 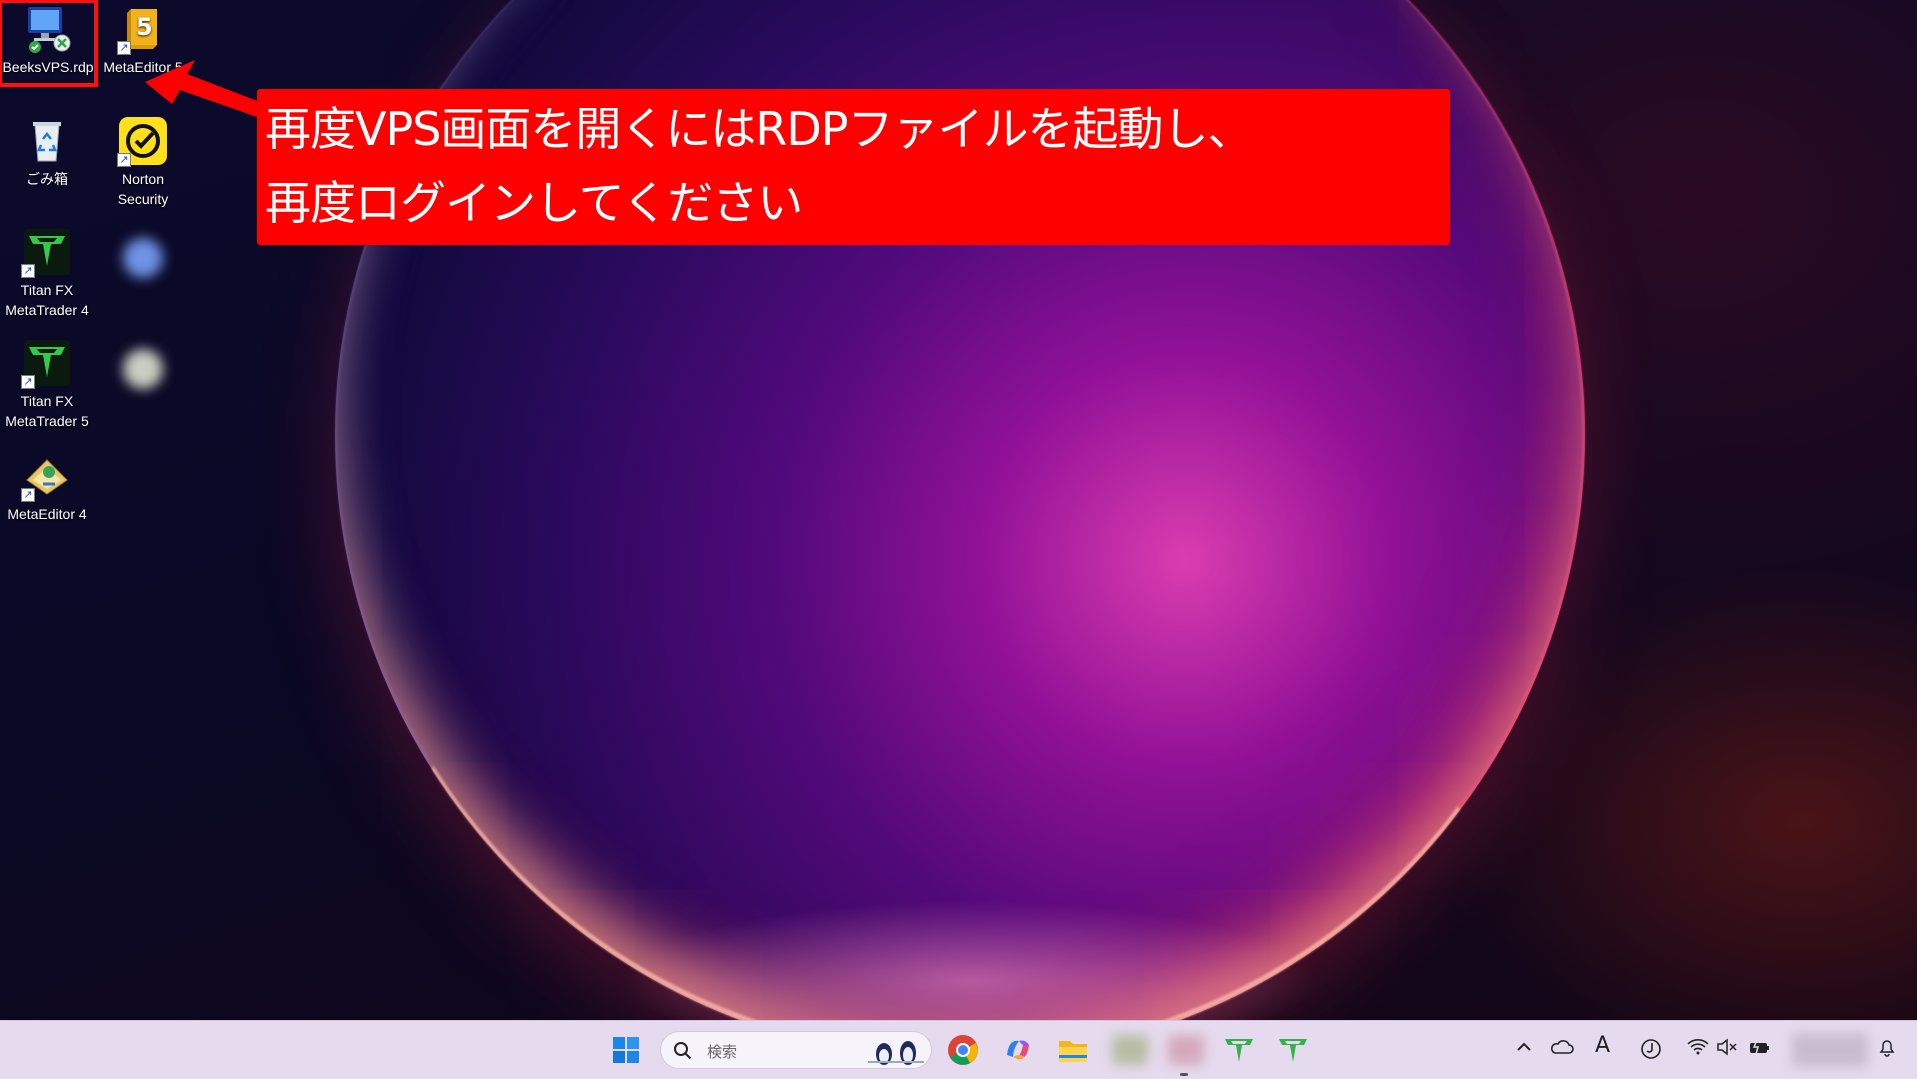 What do you see at coordinates (683, 1051) in the screenshot?
I see `search-icon` at bounding box center [683, 1051].